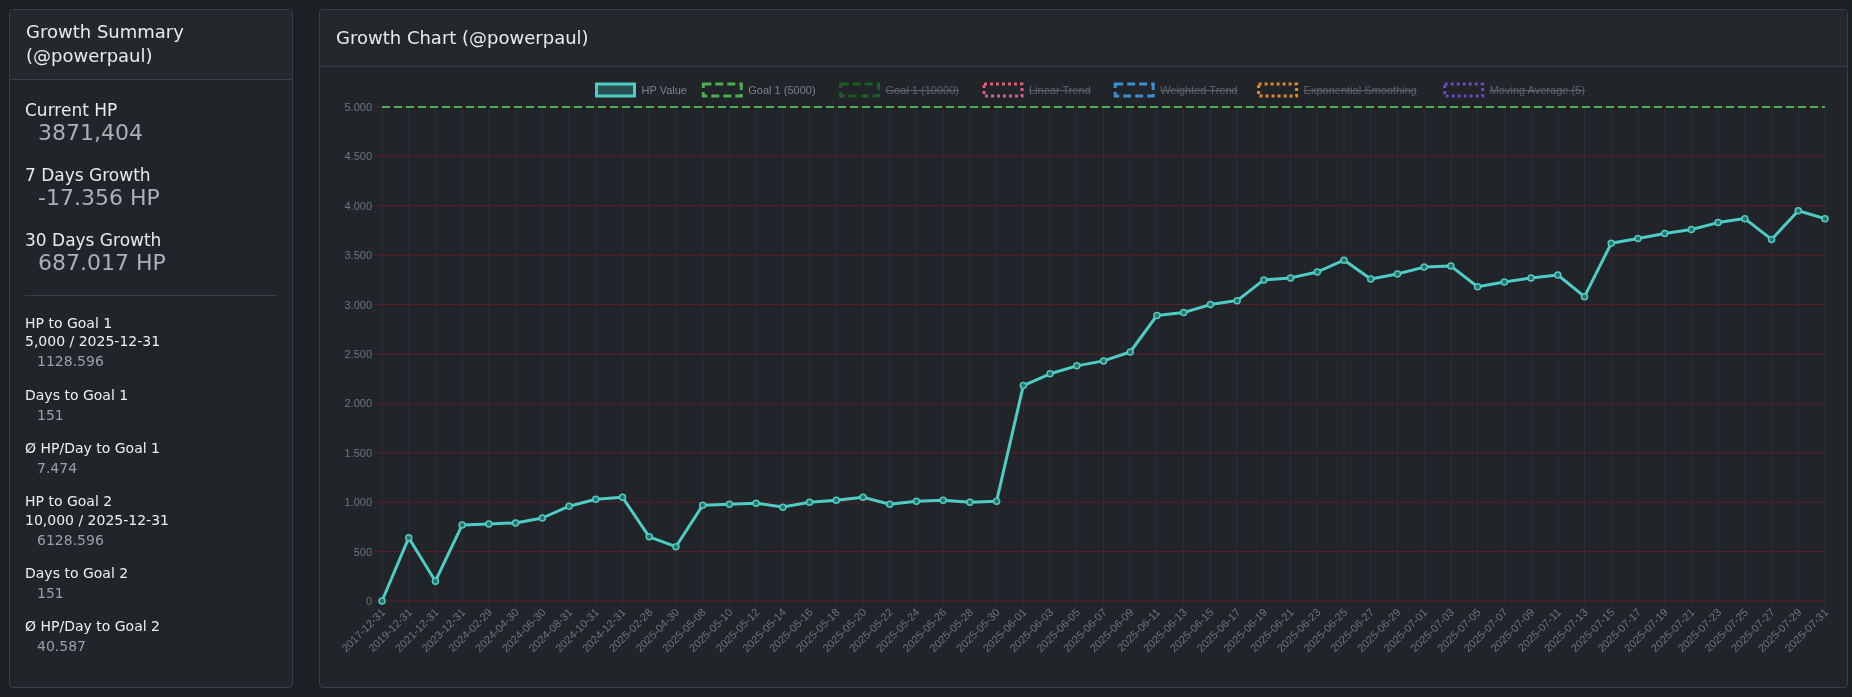 This screenshot has height=697, width=1852. What do you see at coordinates (358, 156) in the screenshot?
I see `y-tick-label: 4.500` at bounding box center [358, 156].